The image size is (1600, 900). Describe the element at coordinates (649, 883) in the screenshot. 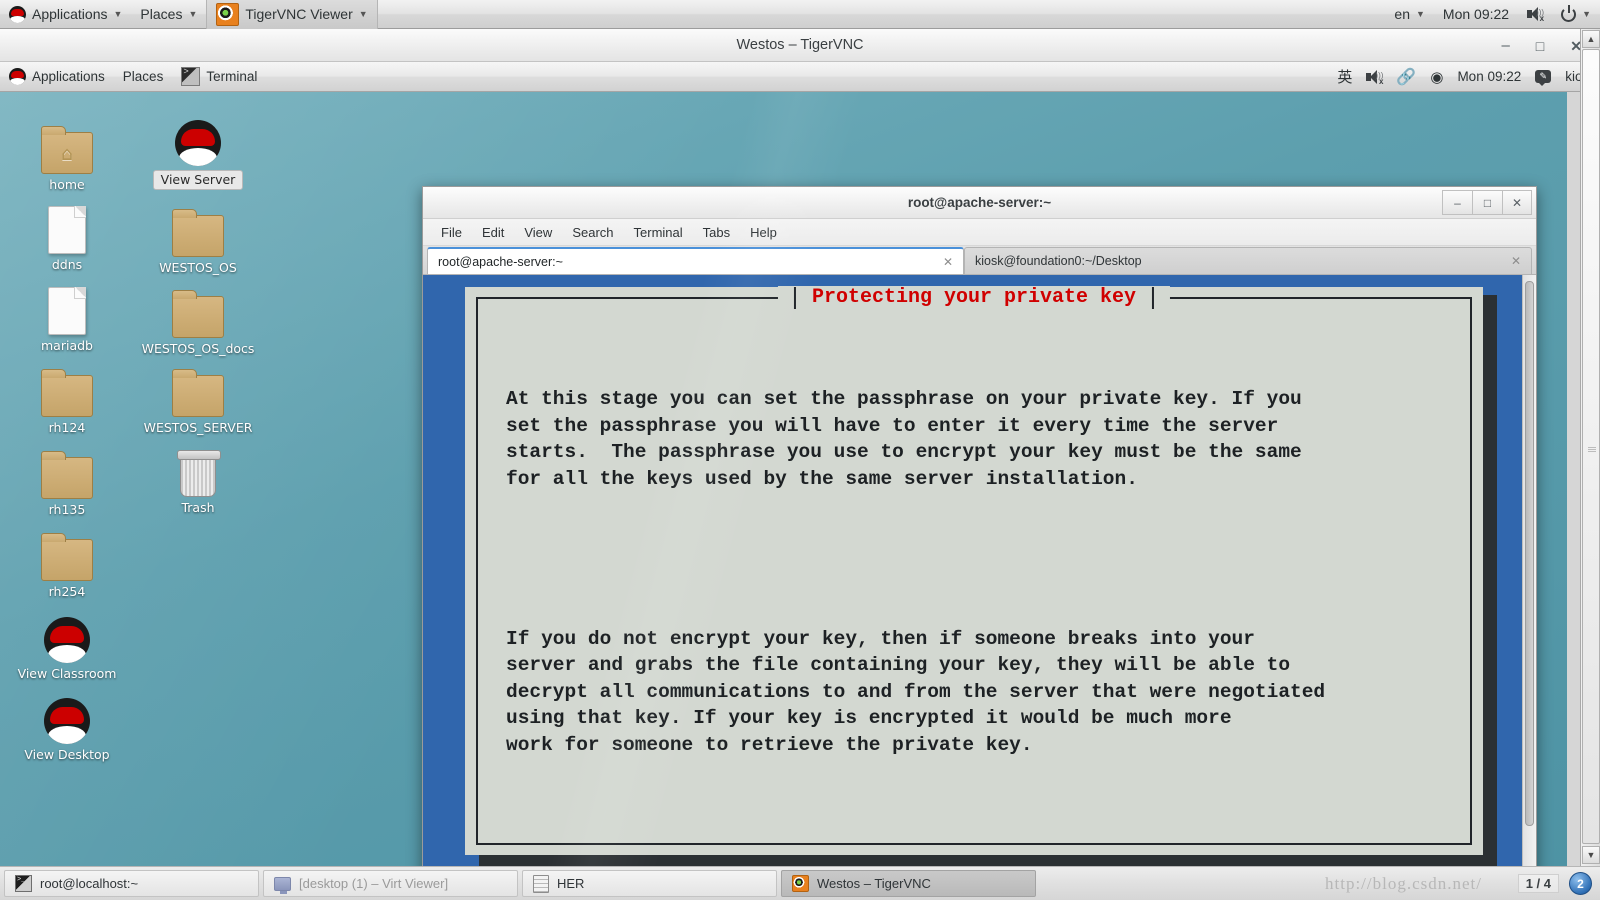

I see `taskbar-item-her: HER` at that location.